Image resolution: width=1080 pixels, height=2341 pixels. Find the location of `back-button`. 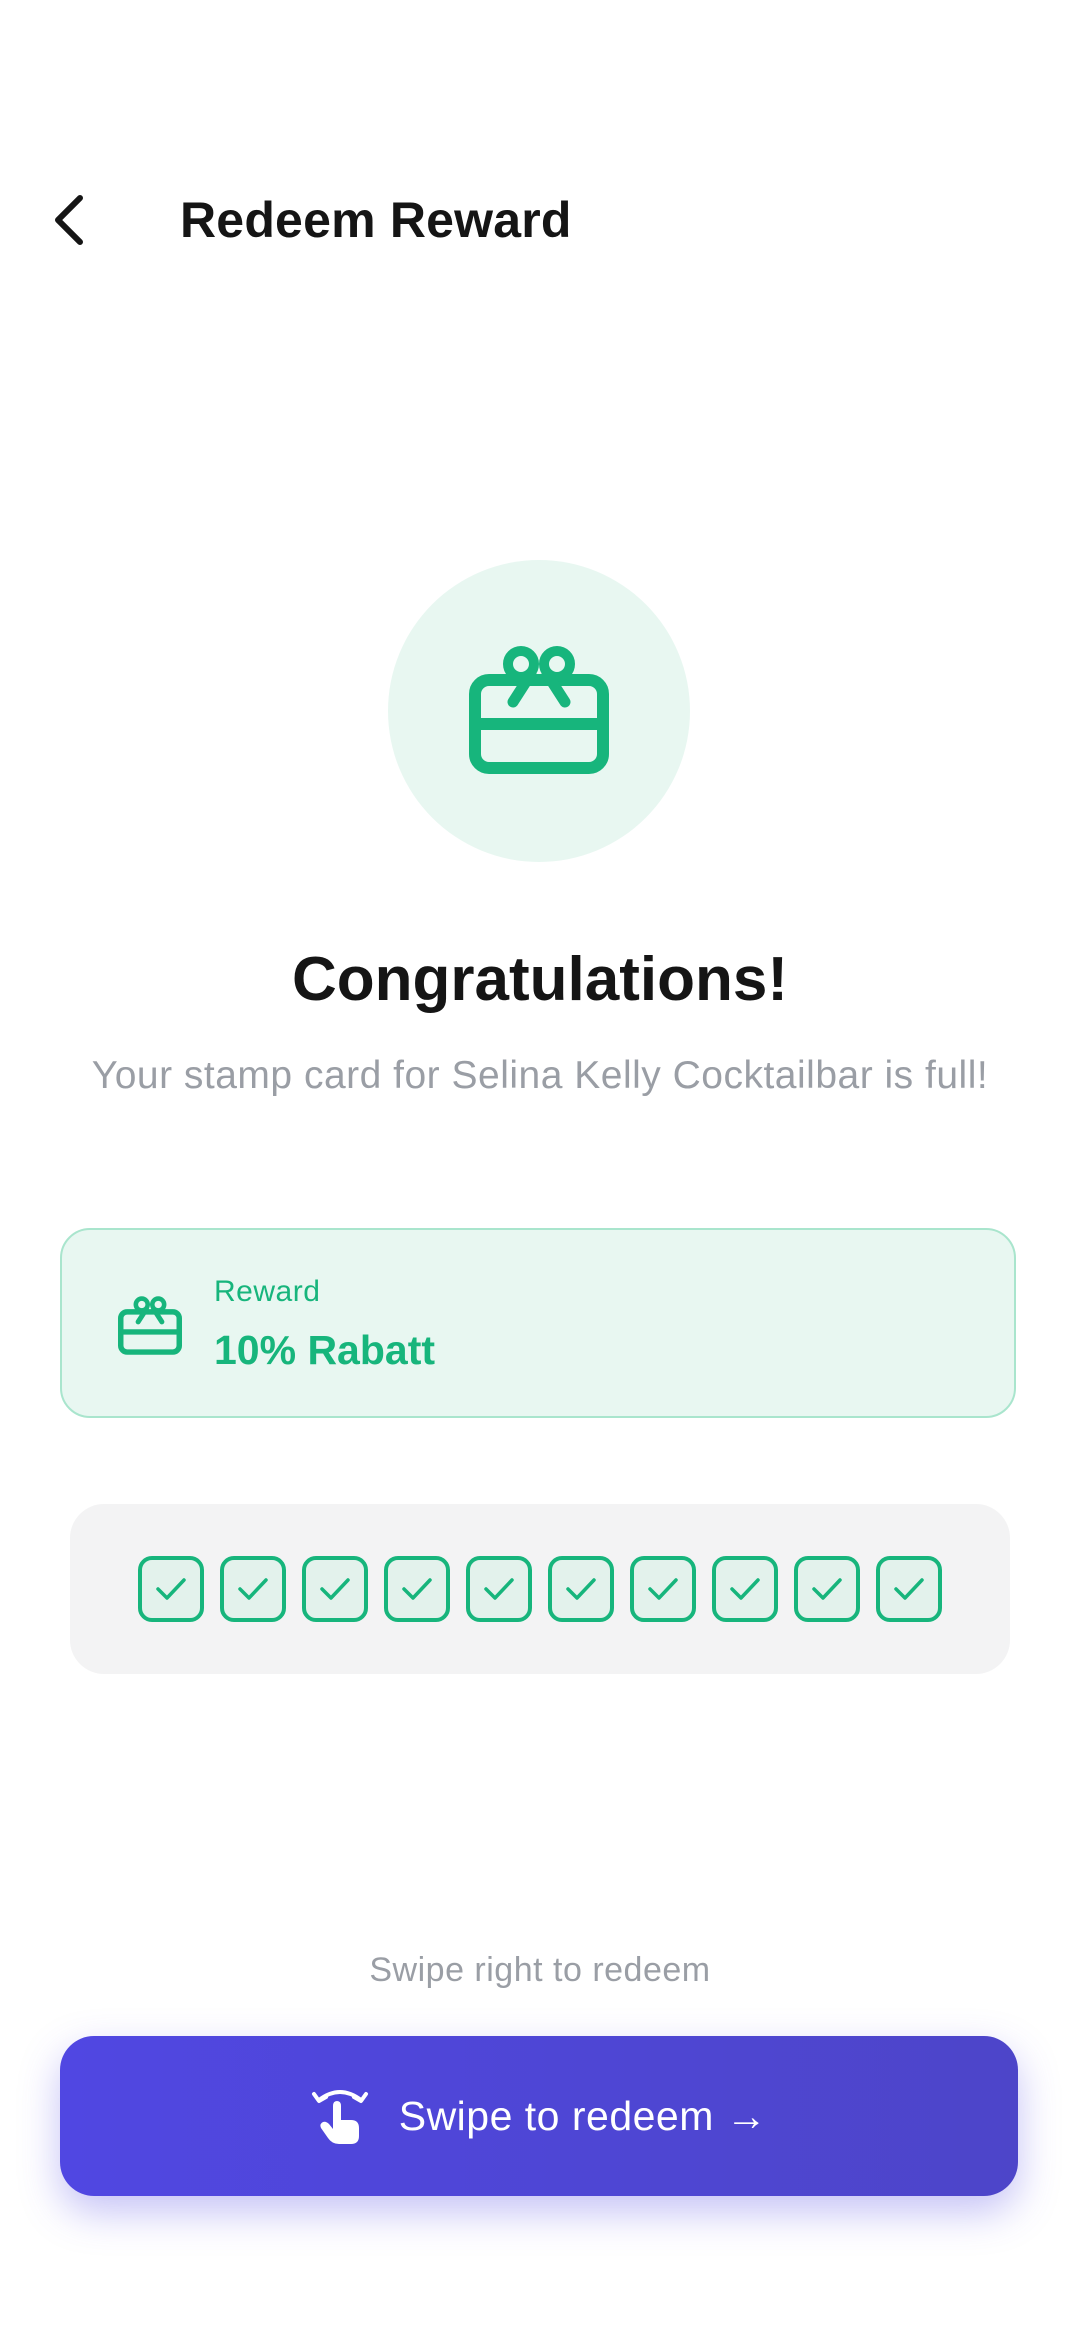

back-button is located at coordinates (70, 220).